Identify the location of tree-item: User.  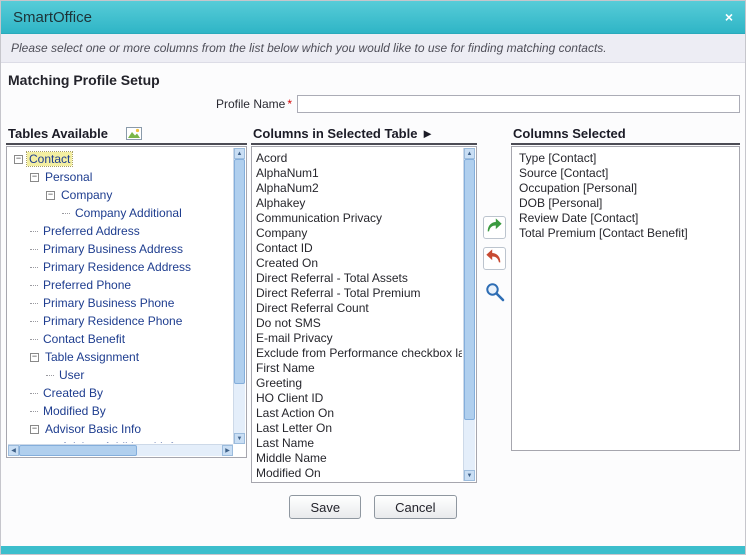
(120, 375).